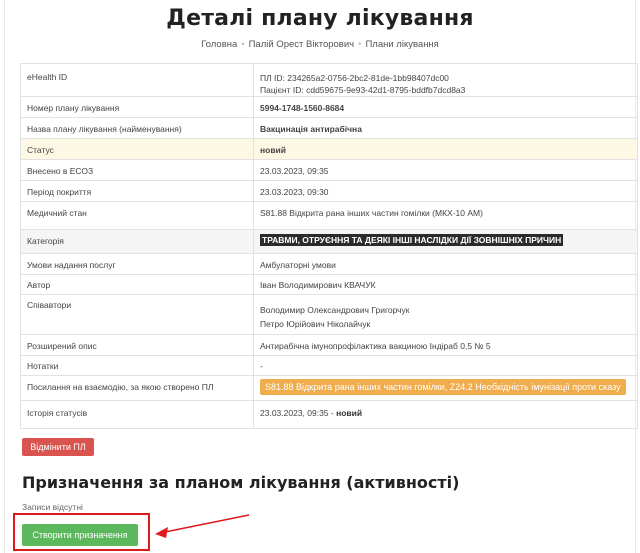  I want to click on condition-label: Медичний стан, so click(137, 215).